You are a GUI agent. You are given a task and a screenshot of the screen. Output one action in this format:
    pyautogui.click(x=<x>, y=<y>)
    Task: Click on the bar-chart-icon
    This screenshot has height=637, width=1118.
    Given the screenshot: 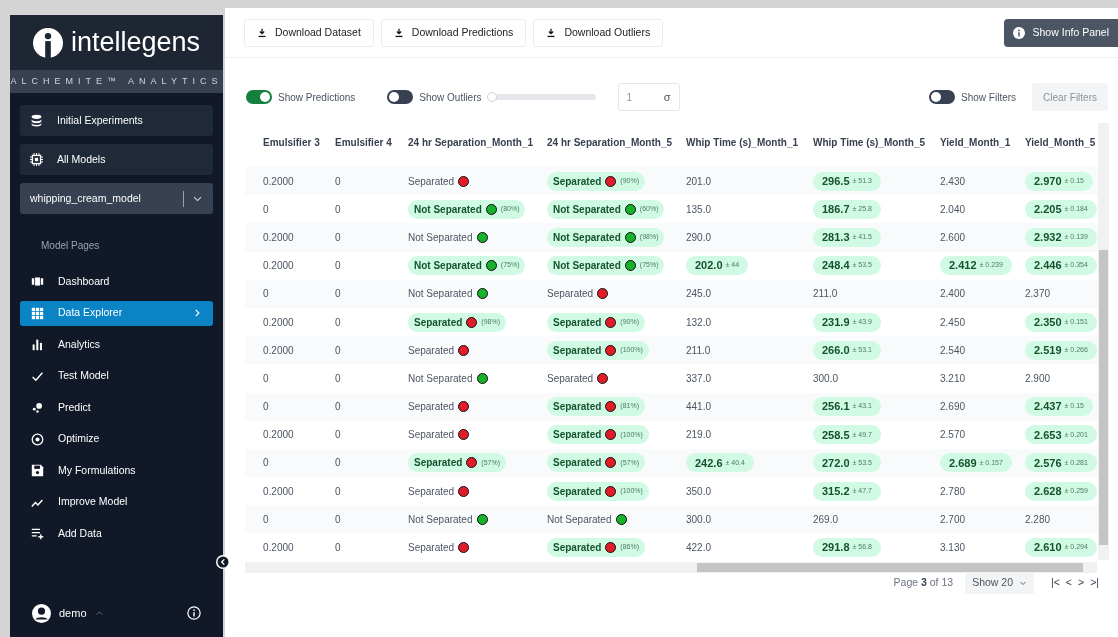 What is the action you would take?
    pyautogui.click(x=37, y=344)
    